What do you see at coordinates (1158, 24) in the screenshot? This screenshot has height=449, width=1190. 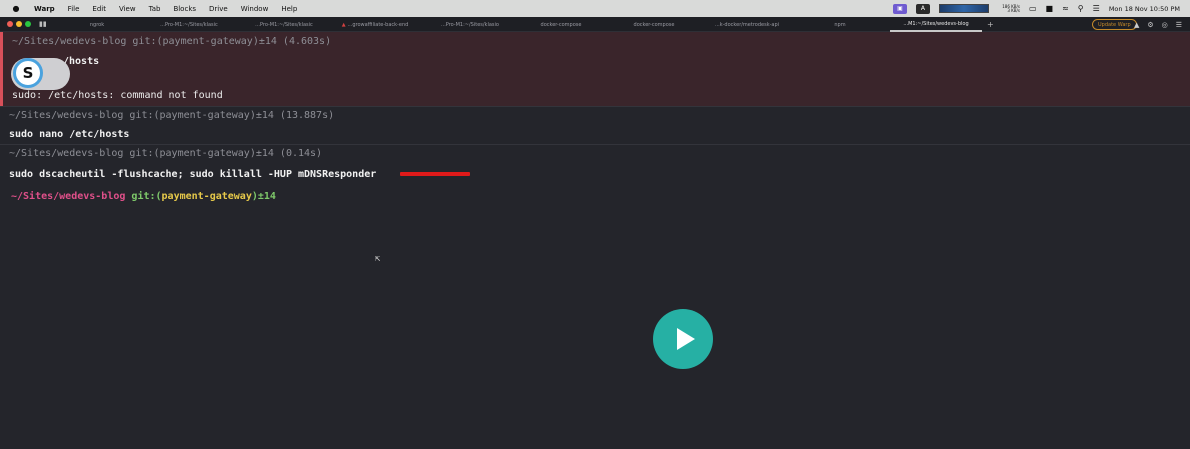 I see `toolbar-icons: ▲ ⚙ ◎ ☰` at bounding box center [1158, 24].